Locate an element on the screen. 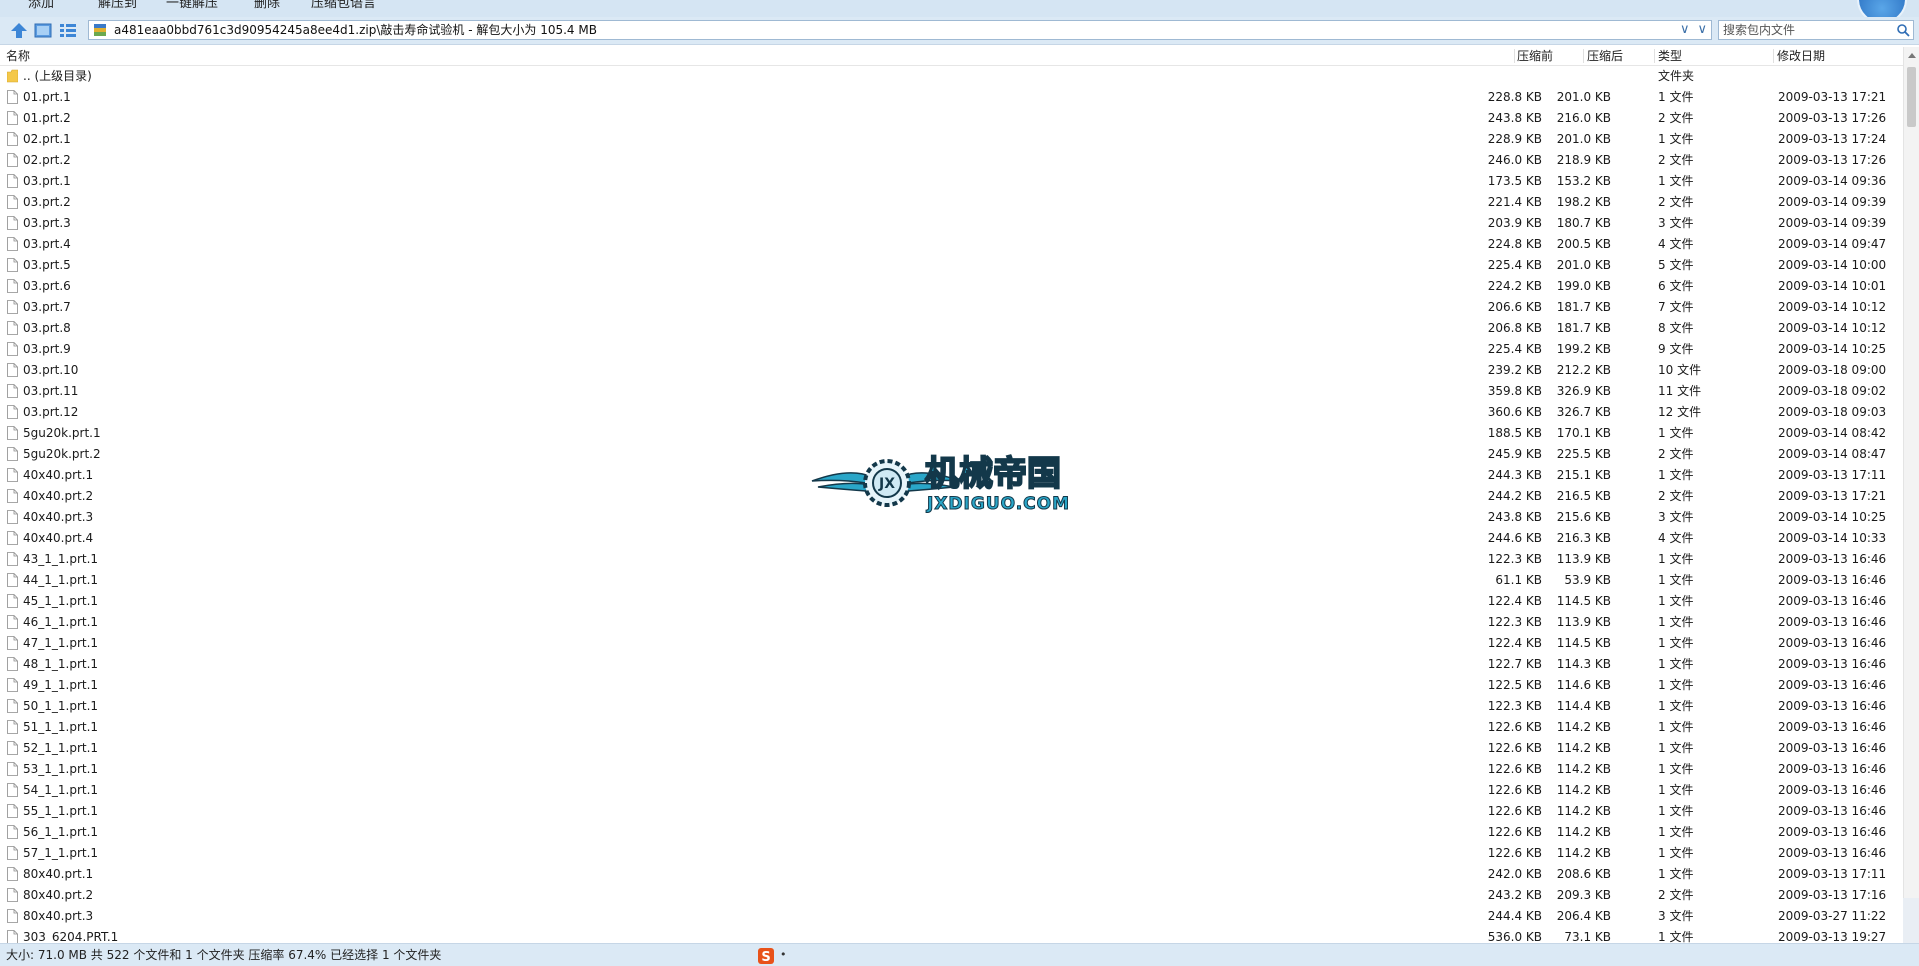 Image resolution: width=1919 pixels, height=966 pixels. sogou-ime-icon: S is located at coordinates (766, 956).